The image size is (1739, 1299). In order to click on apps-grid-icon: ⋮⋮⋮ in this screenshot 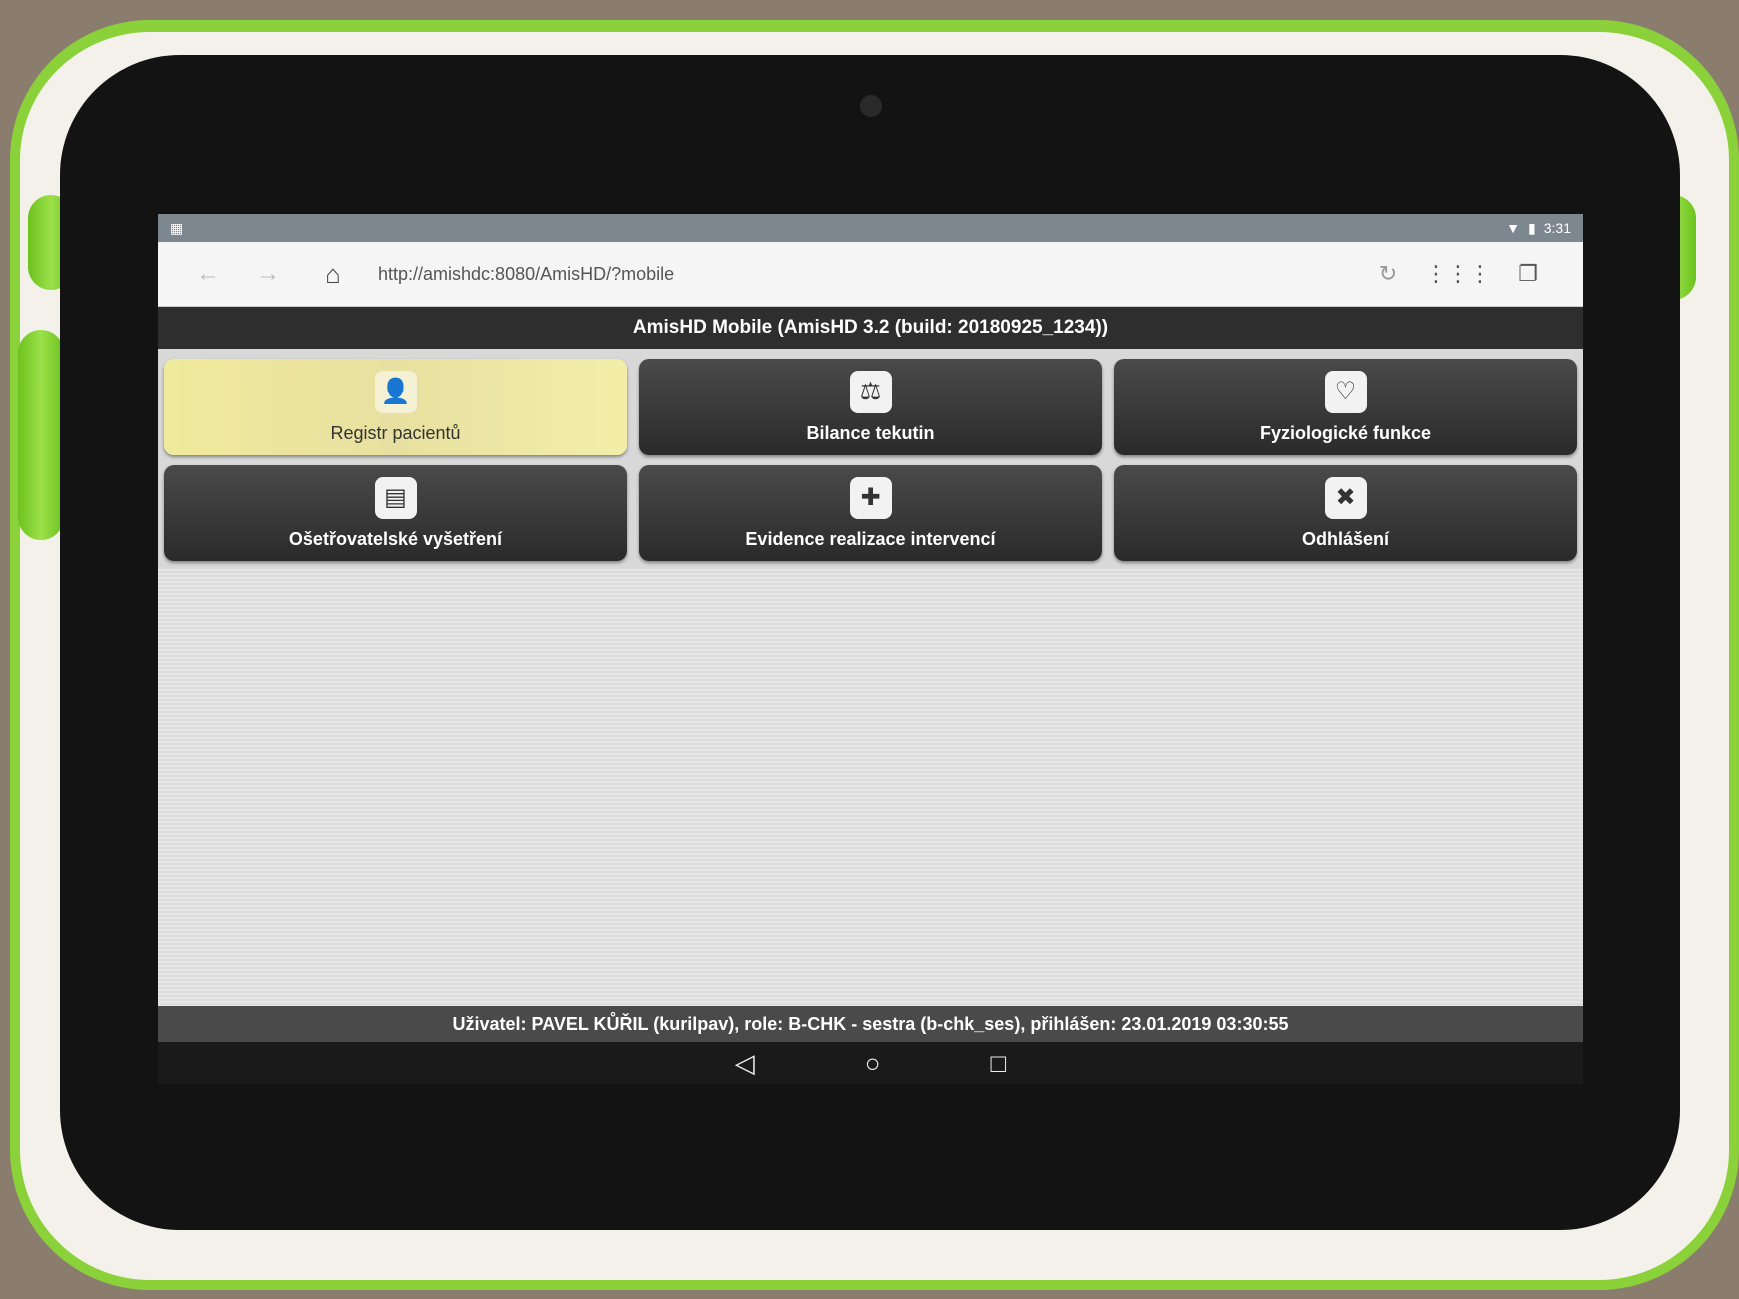, I will do `click(1458, 274)`.